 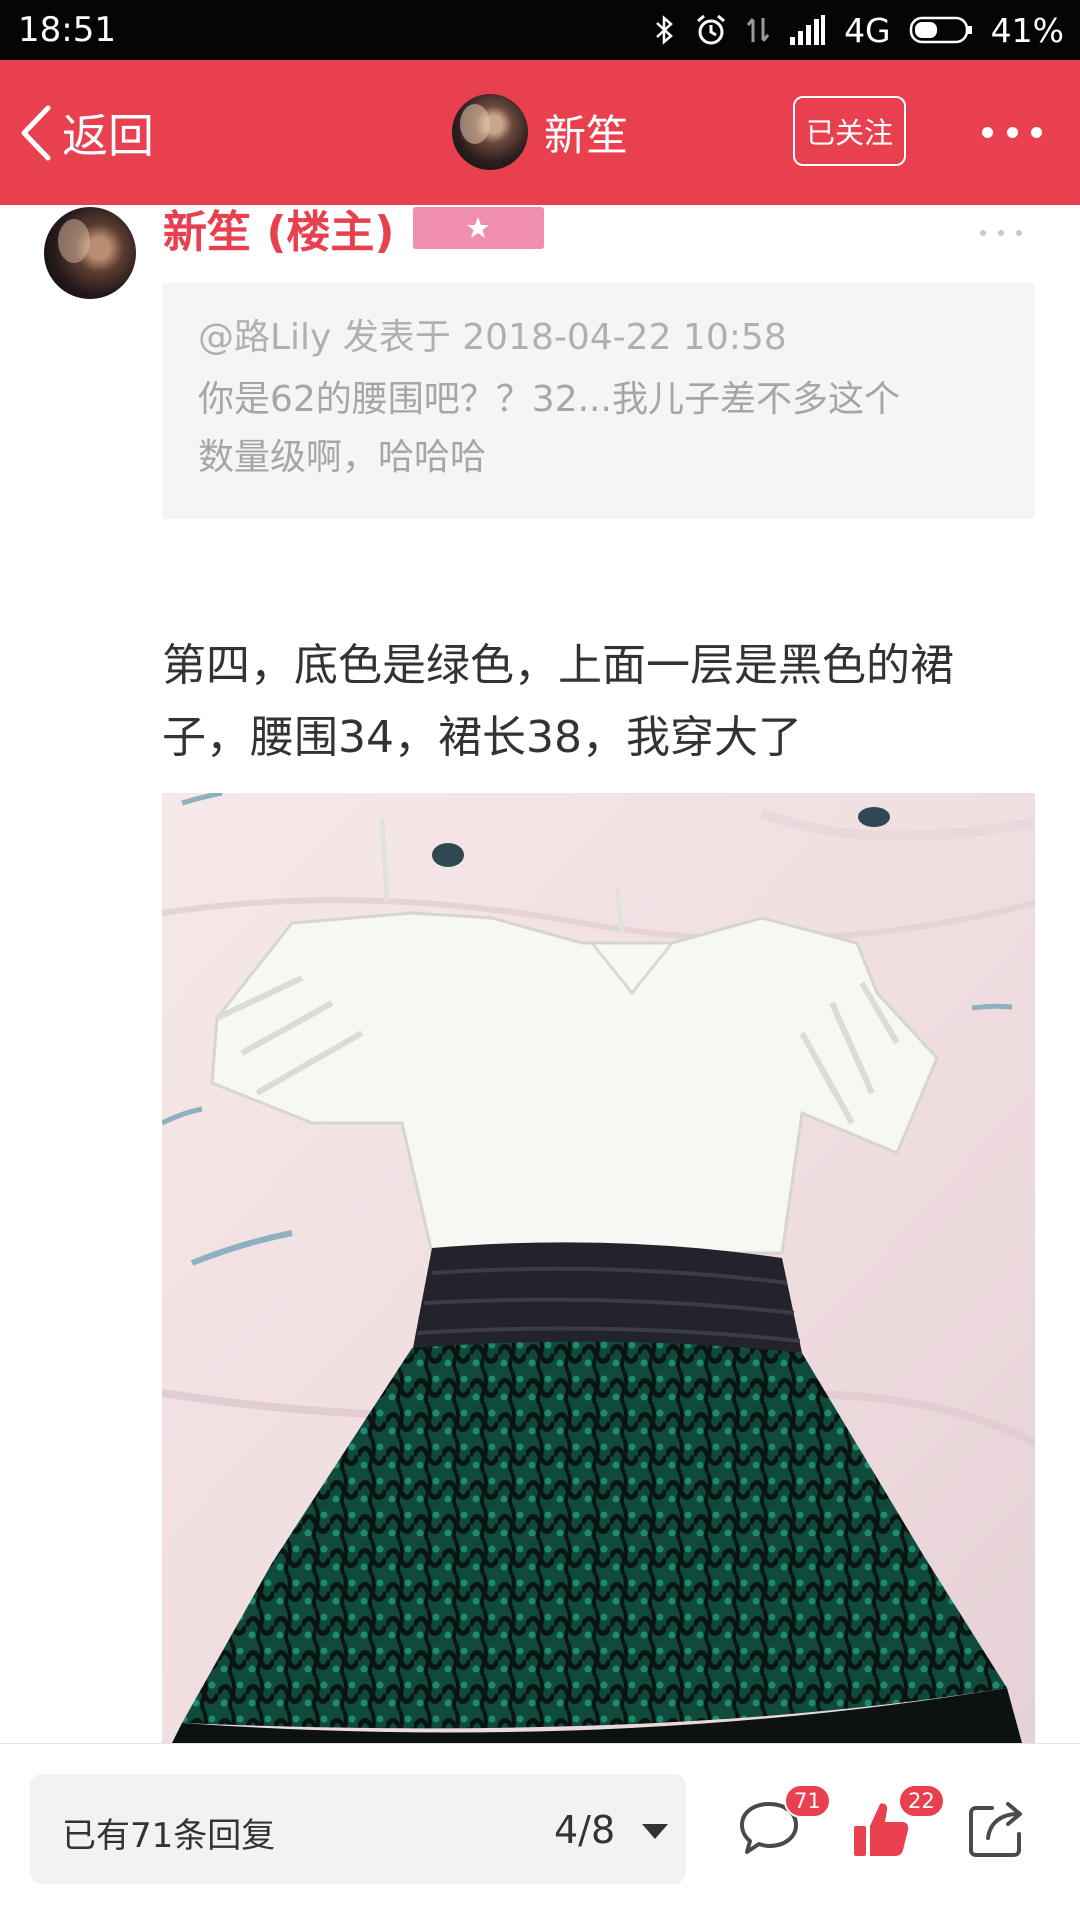 What do you see at coordinates (279, 228) in the screenshot?
I see `author-name: 新笙 (楼主)` at bounding box center [279, 228].